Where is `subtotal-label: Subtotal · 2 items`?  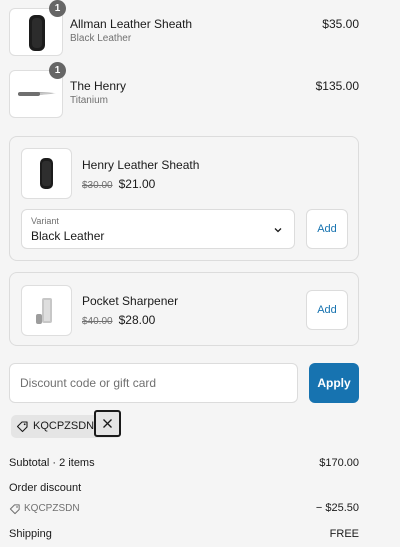 subtotal-label: Subtotal · 2 items is located at coordinates (52, 463).